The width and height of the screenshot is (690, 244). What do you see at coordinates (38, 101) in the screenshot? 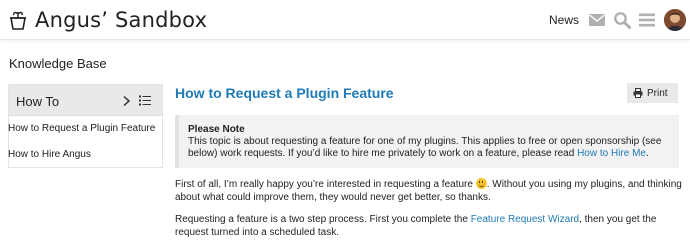
I see `sidebar-heading: How To` at bounding box center [38, 101].